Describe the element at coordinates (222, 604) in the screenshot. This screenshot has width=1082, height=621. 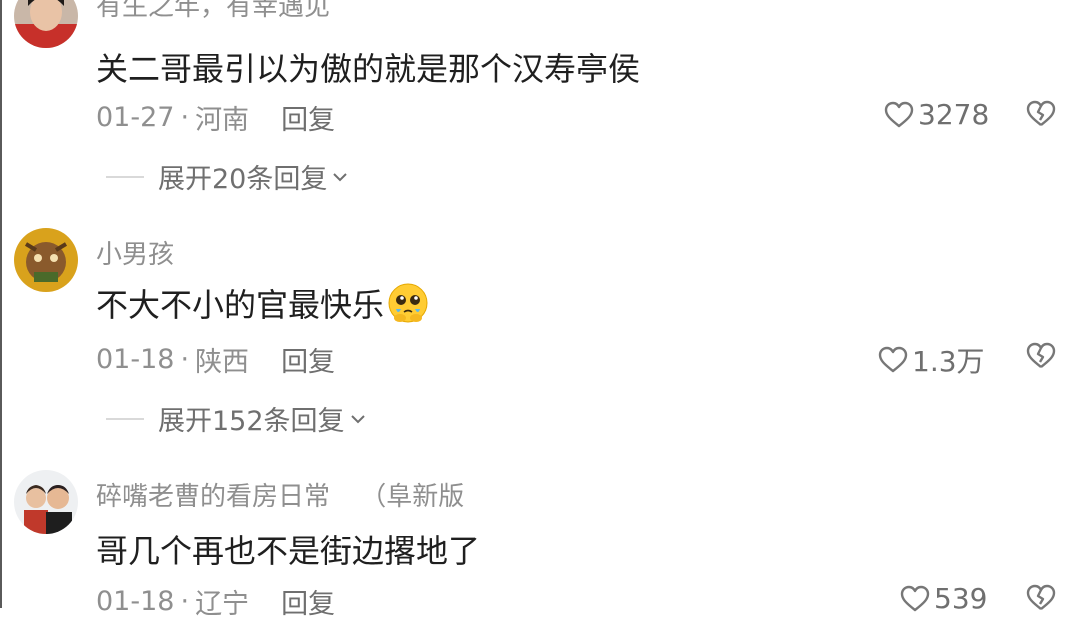
I see `comment-location: 辽宁` at that location.